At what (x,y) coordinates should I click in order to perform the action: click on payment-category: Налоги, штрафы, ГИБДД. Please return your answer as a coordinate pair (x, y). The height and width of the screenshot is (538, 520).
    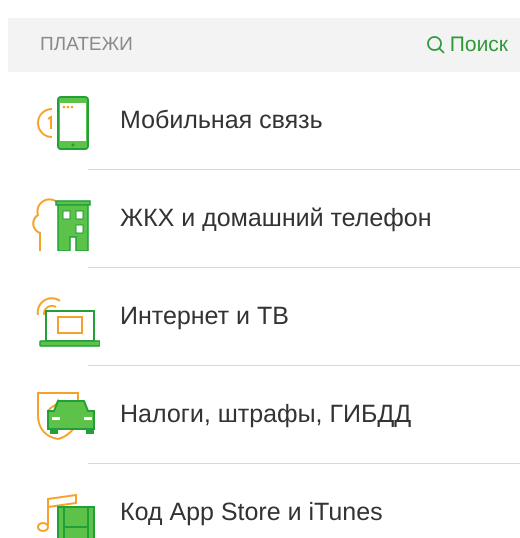
    Looking at the image, I should click on (266, 415).